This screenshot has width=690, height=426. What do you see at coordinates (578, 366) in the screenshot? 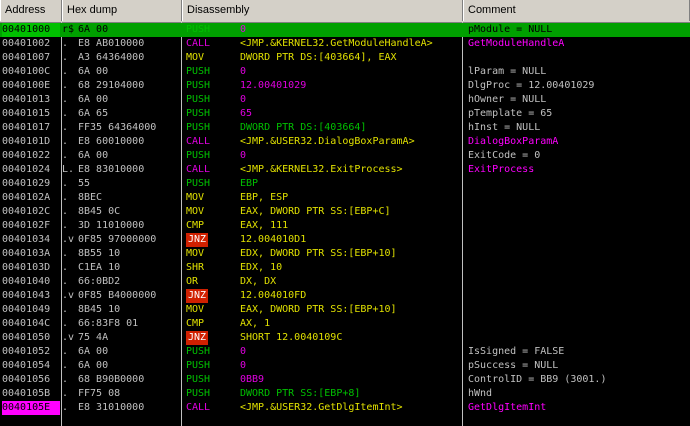
I see `comment-cell: pSuccess = NULL` at bounding box center [578, 366].